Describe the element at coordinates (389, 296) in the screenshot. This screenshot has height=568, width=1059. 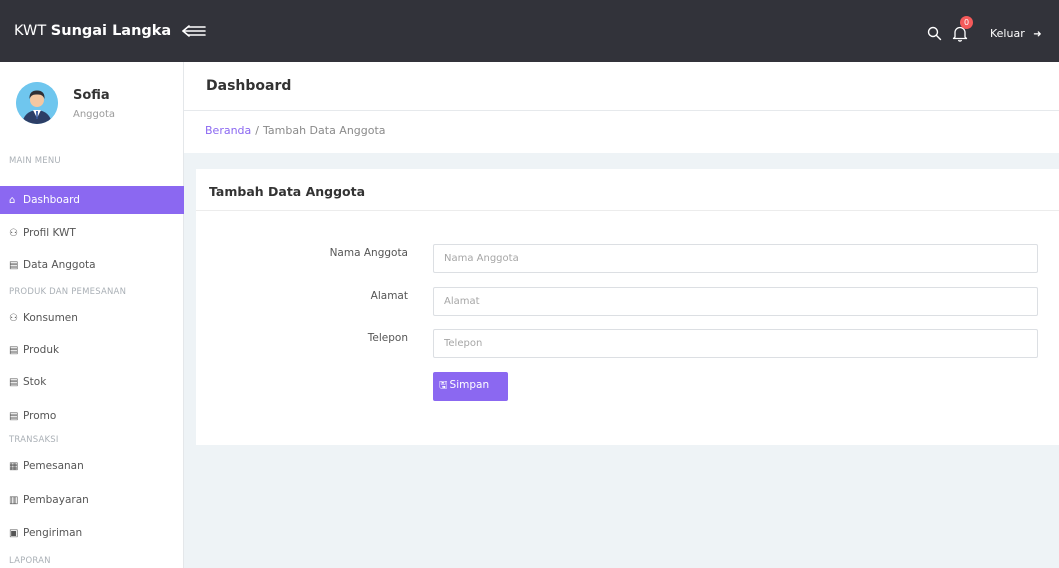
I see `alamat-label: Alamat` at that location.